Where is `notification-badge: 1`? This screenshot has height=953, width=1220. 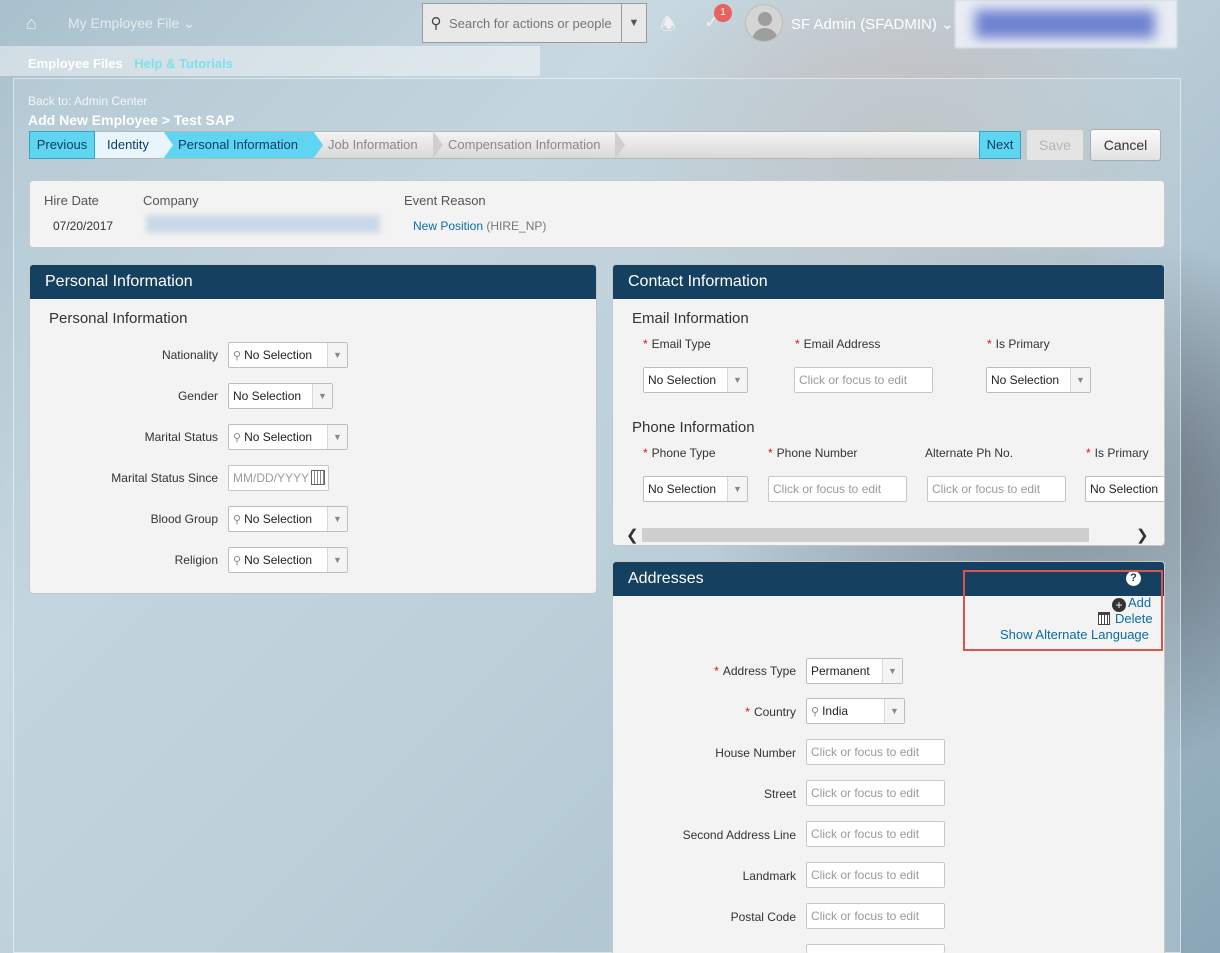 notification-badge: 1 is located at coordinates (723, 13).